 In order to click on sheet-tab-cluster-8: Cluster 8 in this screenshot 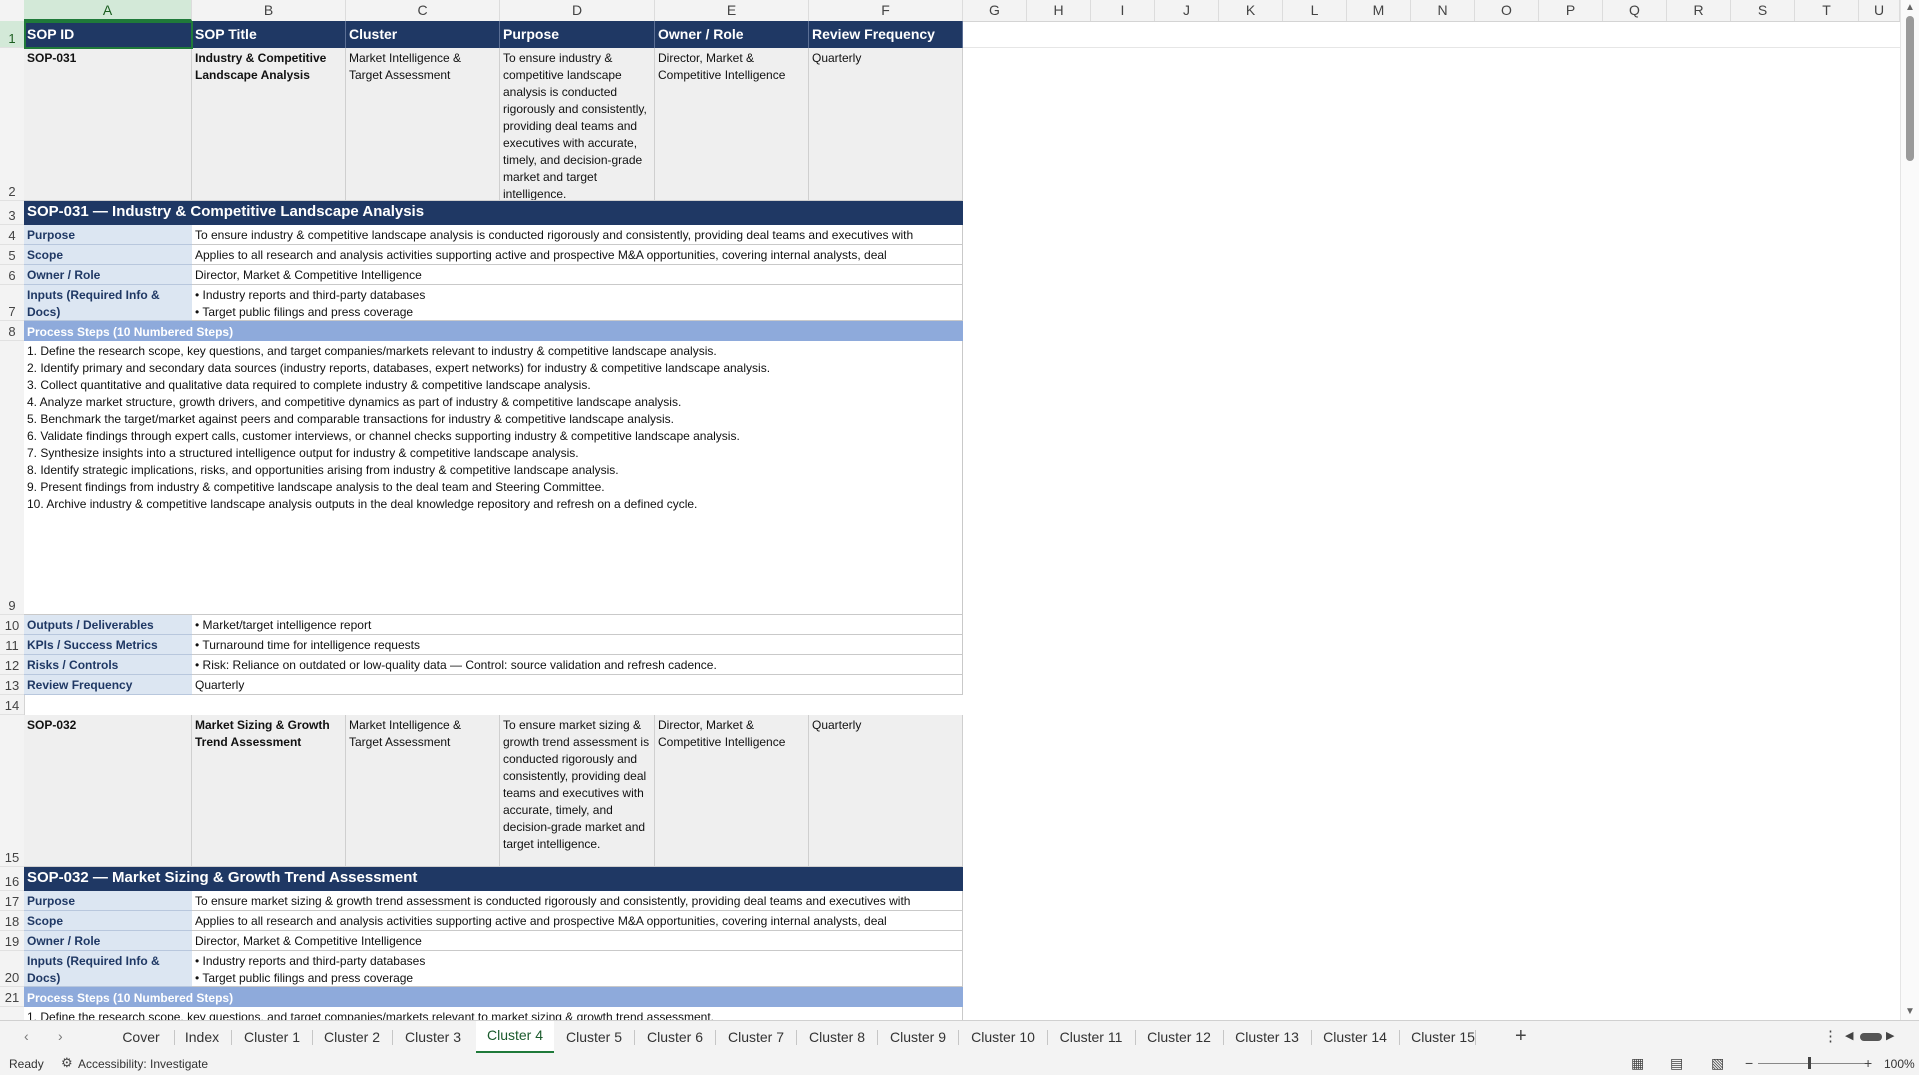, I will do `click(837, 1037)`.